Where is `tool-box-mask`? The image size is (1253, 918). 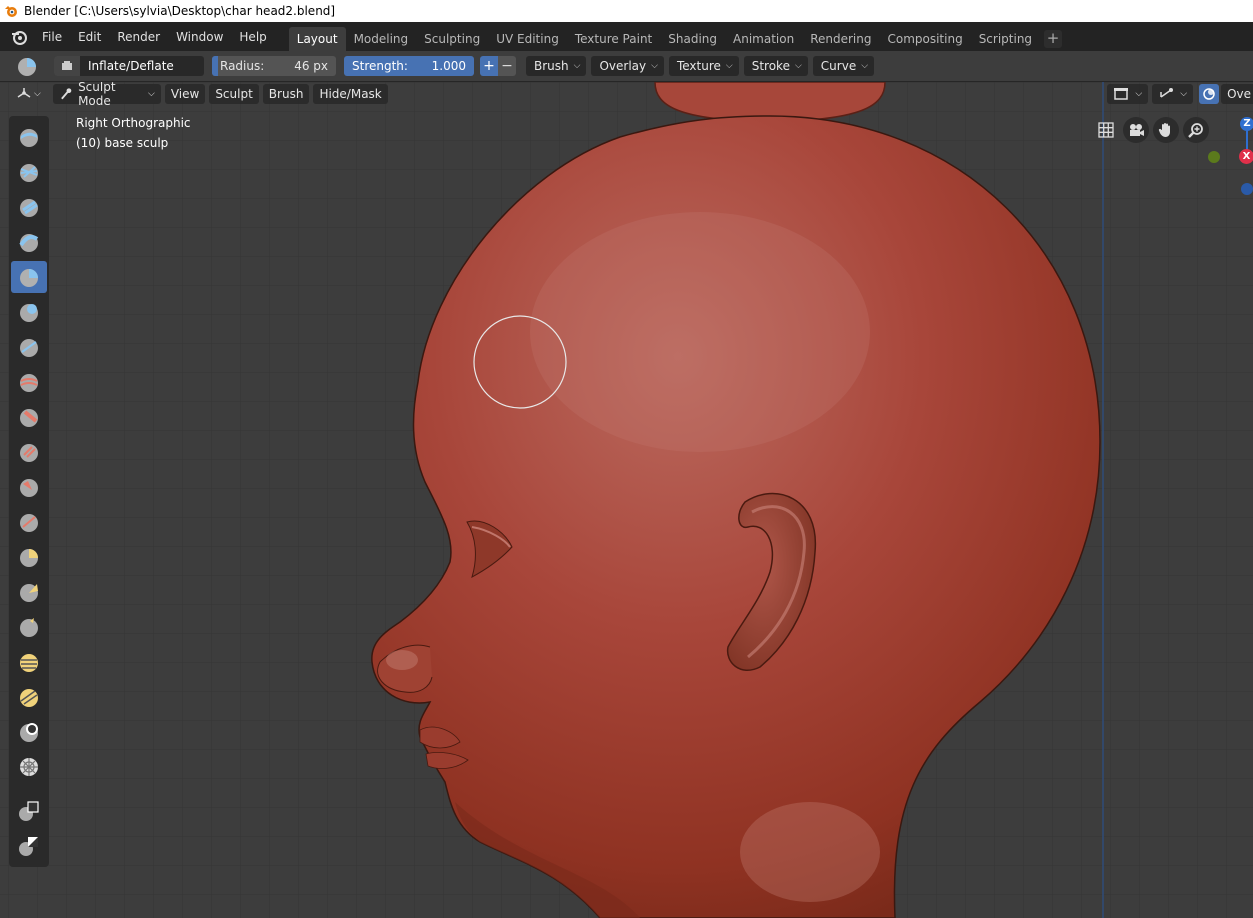
tool-box-mask is located at coordinates (29, 811).